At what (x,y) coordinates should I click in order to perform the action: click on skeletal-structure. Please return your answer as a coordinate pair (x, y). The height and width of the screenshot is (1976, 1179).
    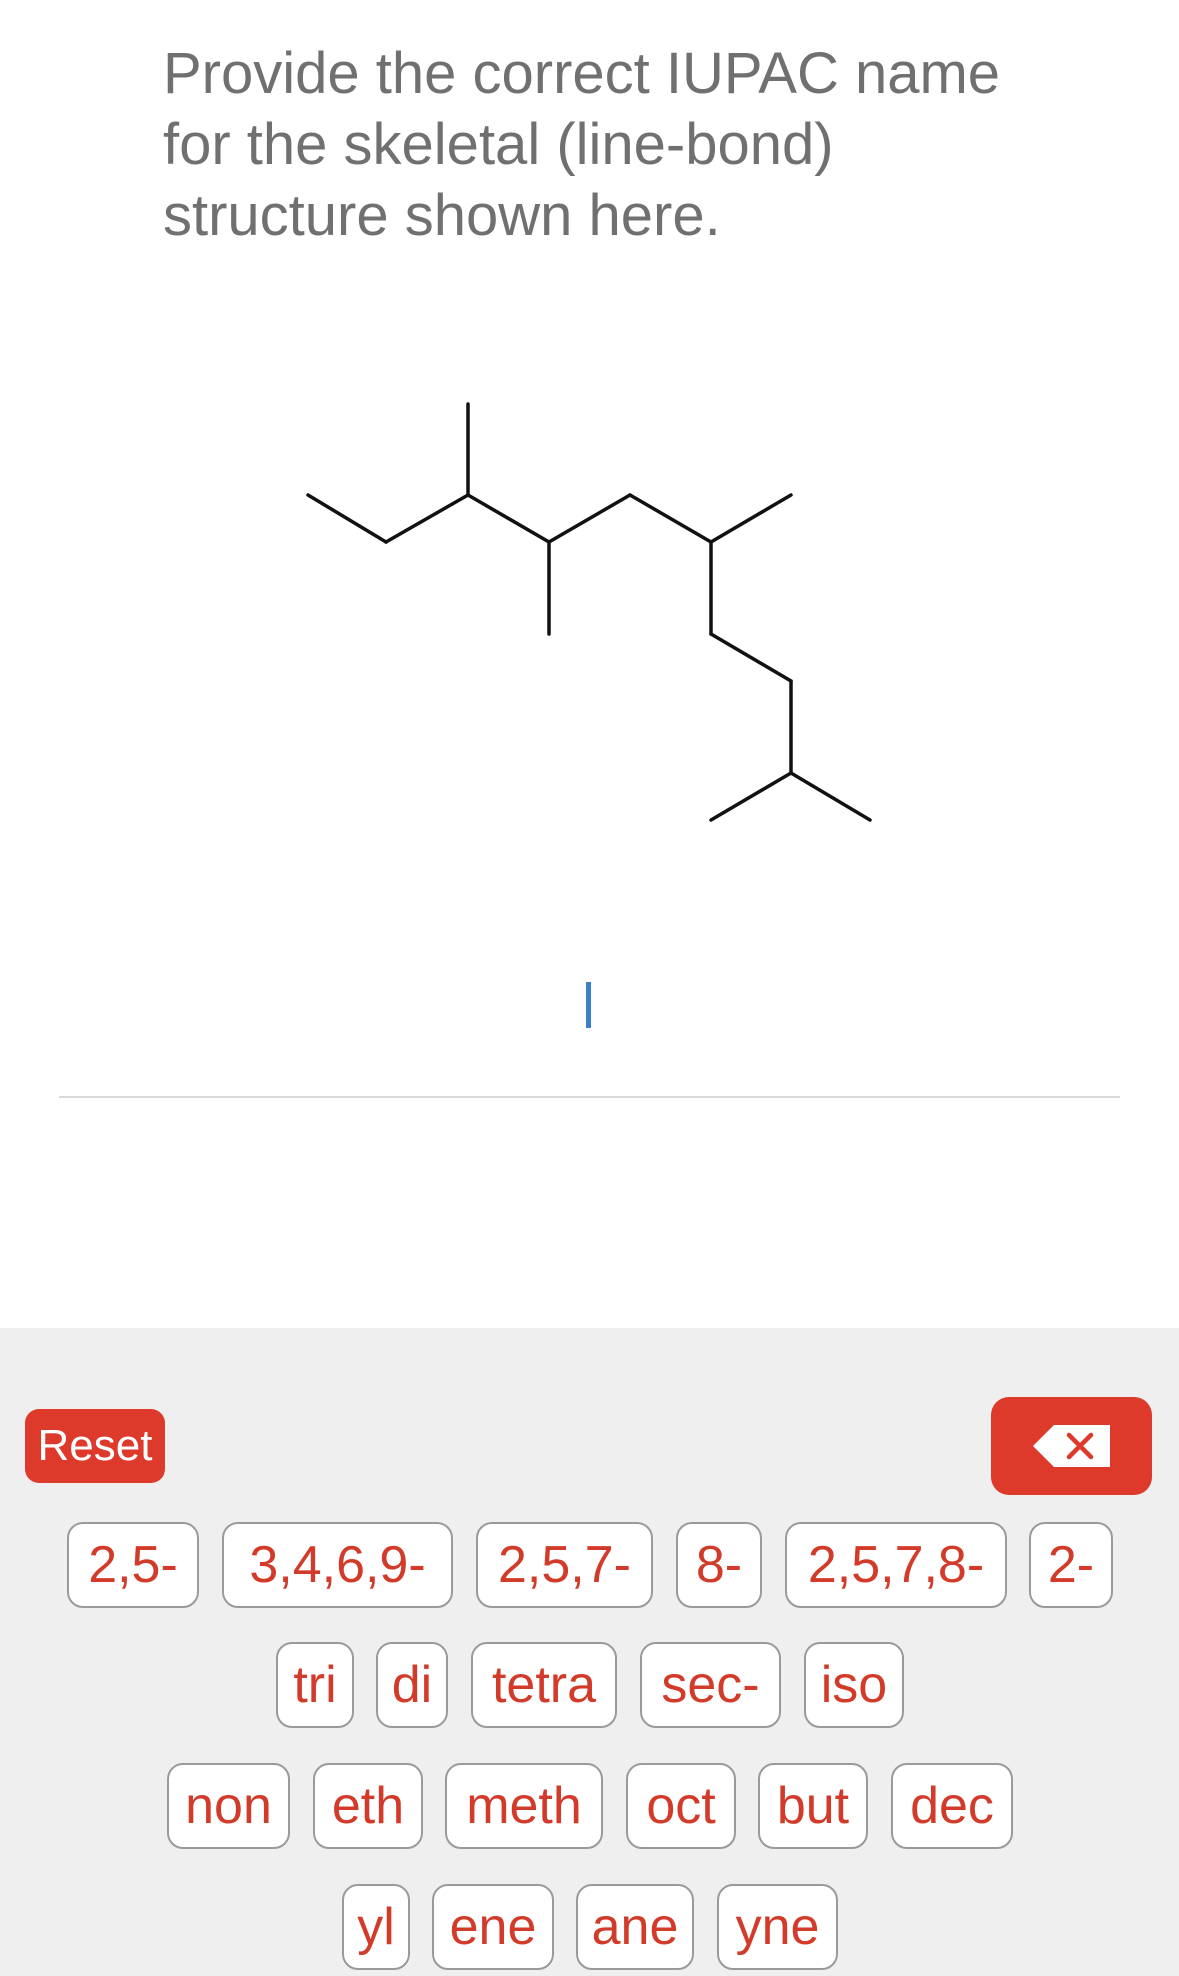
    Looking at the image, I should click on (589, 612).